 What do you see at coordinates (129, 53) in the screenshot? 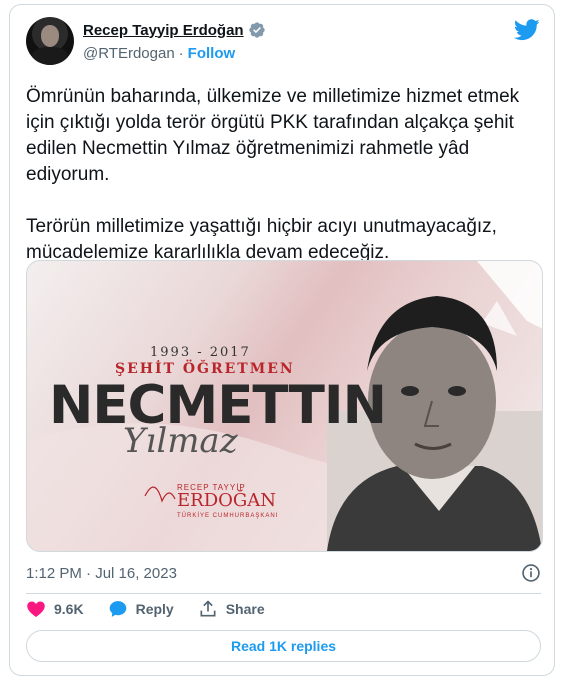
I see `author-handle: @RTErdogan` at bounding box center [129, 53].